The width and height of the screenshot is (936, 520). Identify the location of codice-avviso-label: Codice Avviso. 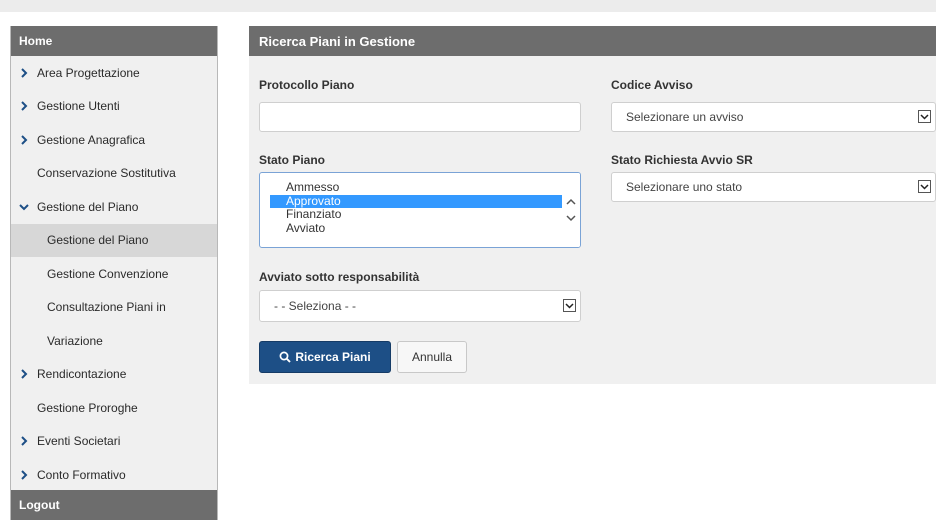
(652, 85).